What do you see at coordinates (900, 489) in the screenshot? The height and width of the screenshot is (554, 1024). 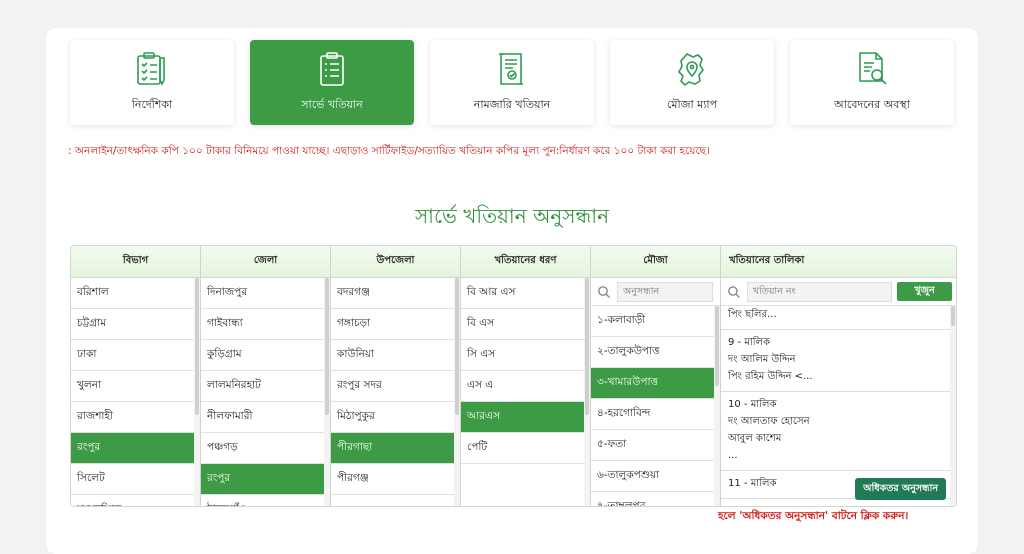 I see `more-search-button: অধিকতর অনুসন্ধান` at bounding box center [900, 489].